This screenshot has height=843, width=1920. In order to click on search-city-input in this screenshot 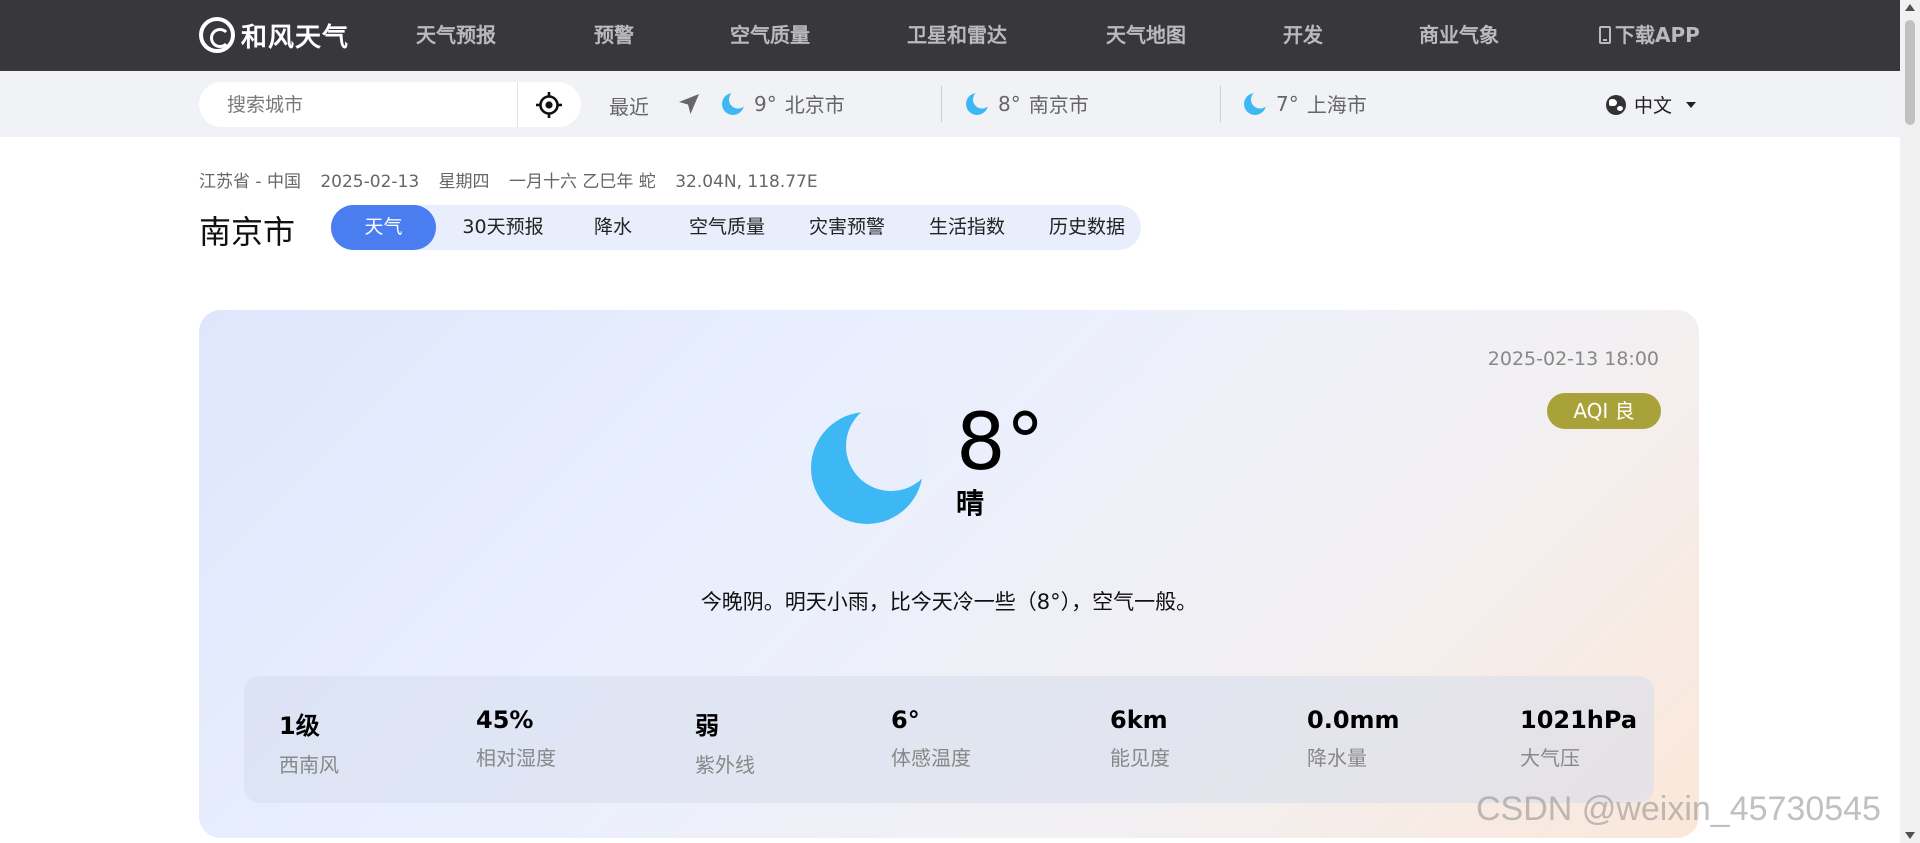, I will do `click(358, 104)`.